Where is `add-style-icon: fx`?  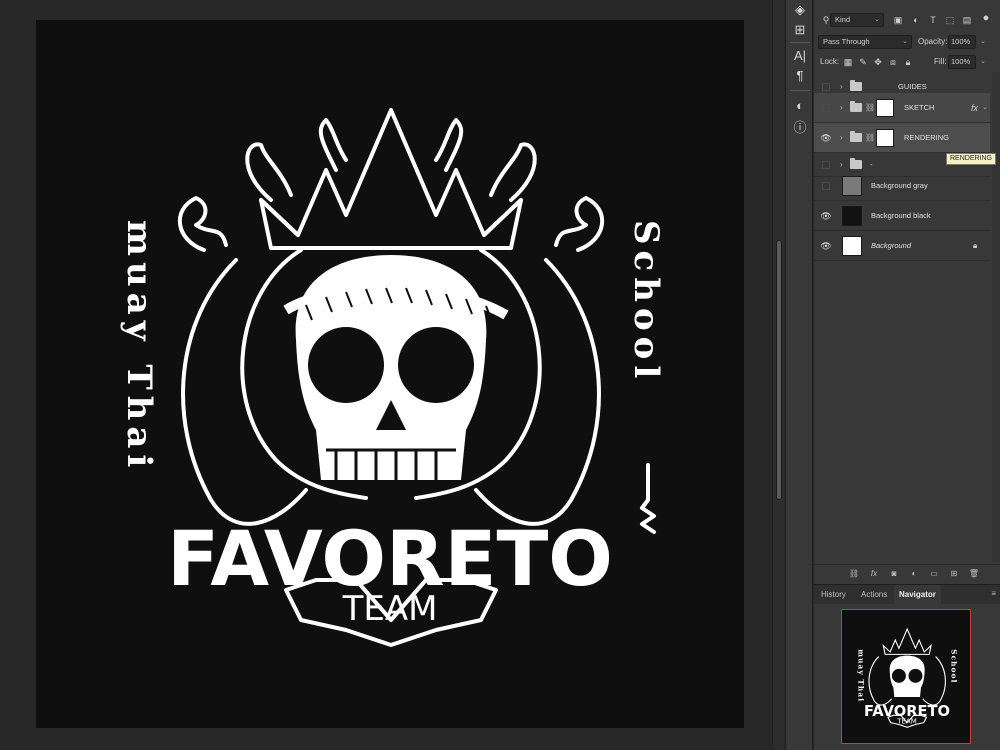
add-style-icon: fx is located at coordinates (874, 574).